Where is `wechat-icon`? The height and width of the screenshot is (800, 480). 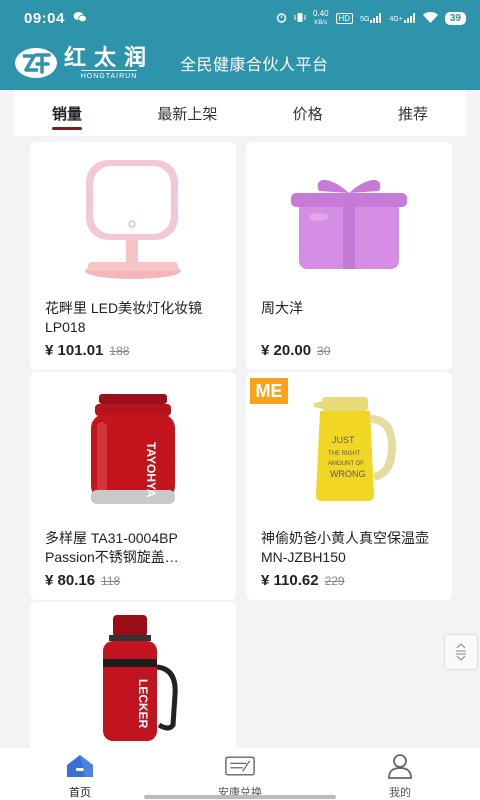
wechat-icon is located at coordinates (80, 18).